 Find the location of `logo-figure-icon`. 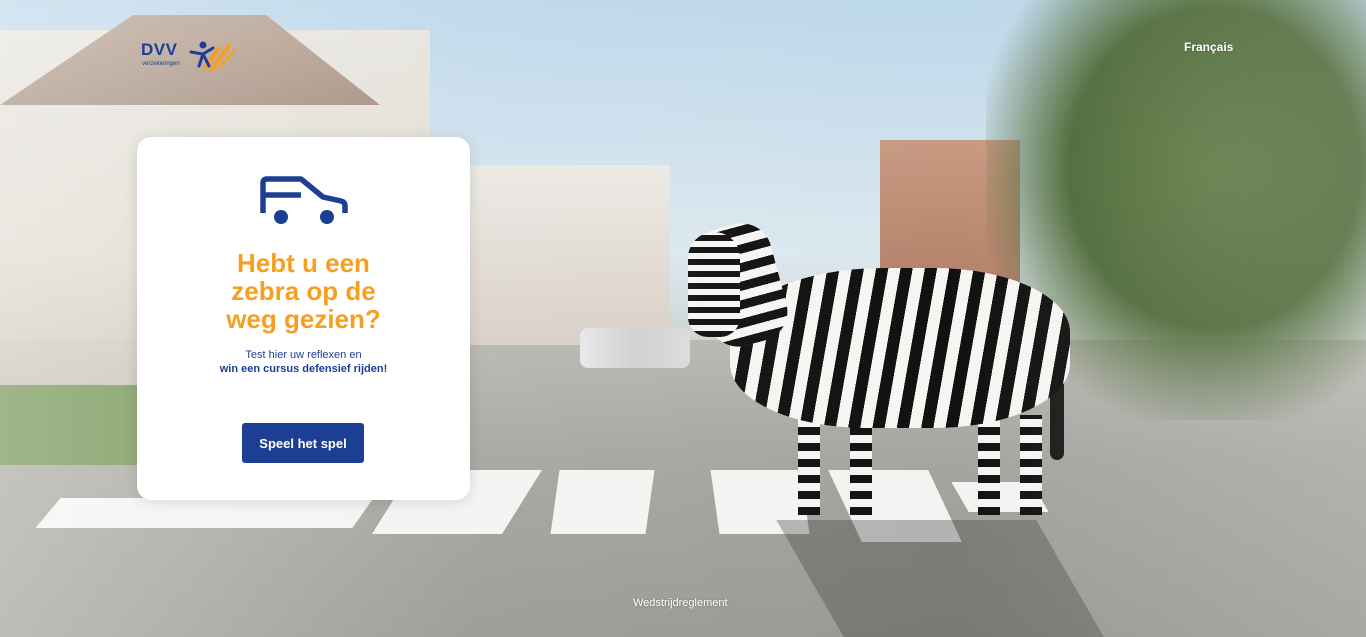

logo-figure-icon is located at coordinates (213, 56).